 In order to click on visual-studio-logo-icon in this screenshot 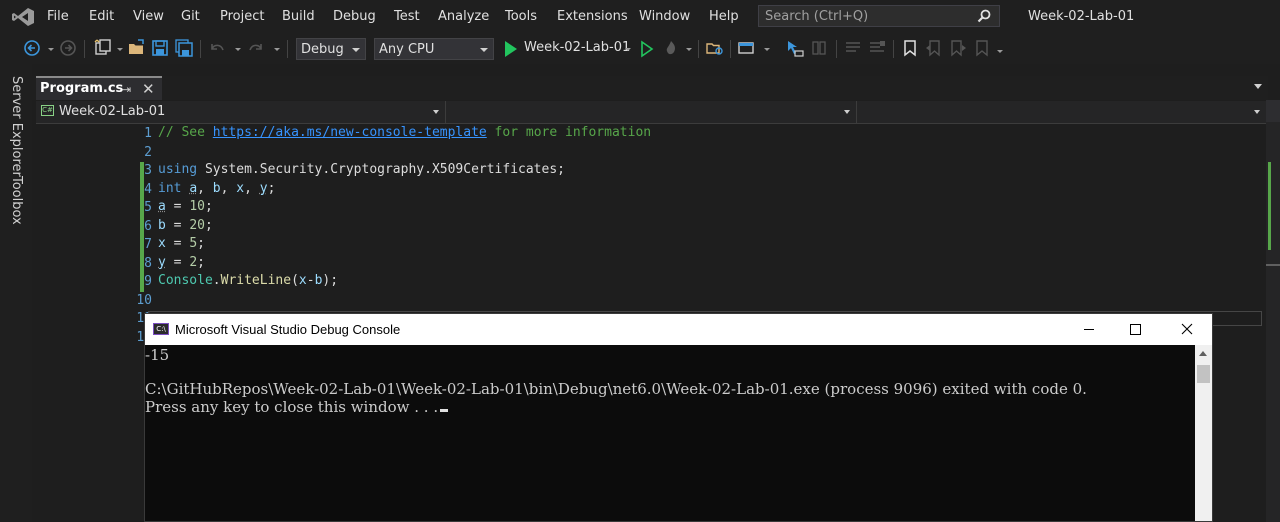, I will do `click(23, 17)`.